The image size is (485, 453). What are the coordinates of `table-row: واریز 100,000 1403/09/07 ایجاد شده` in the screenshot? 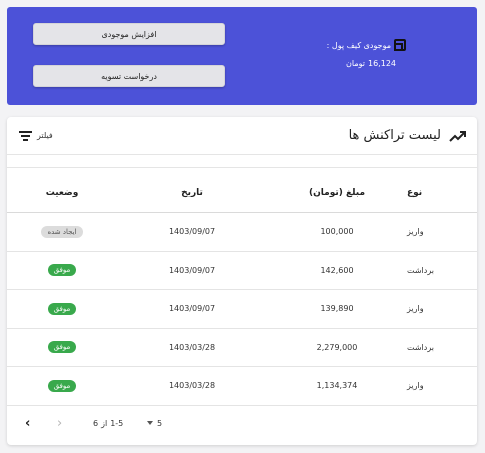 It's located at (242, 232).